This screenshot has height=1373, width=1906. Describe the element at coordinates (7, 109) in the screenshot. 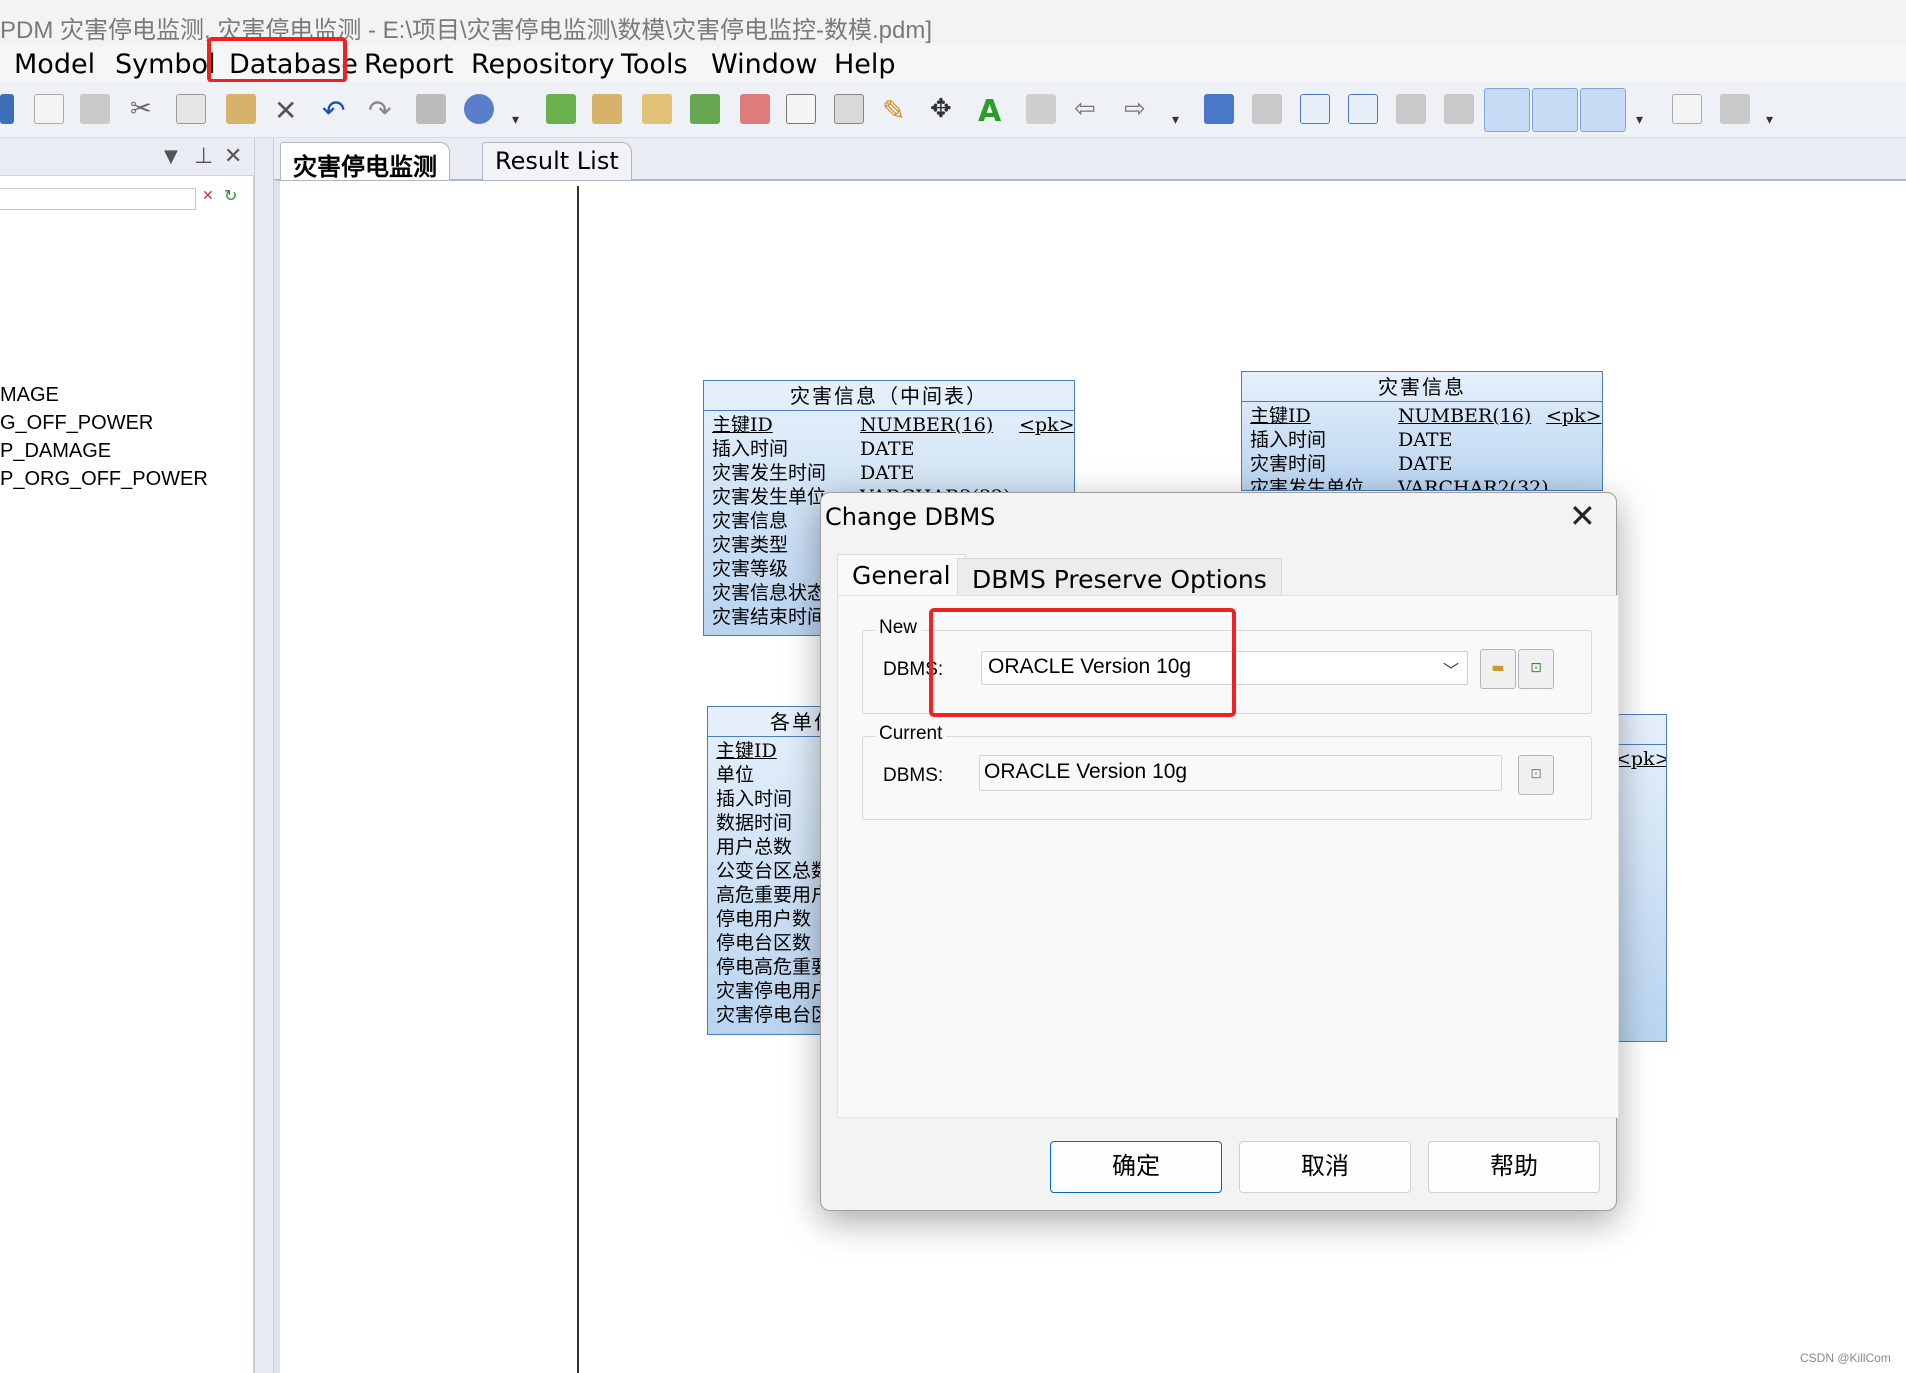

I see `save-icon` at that location.